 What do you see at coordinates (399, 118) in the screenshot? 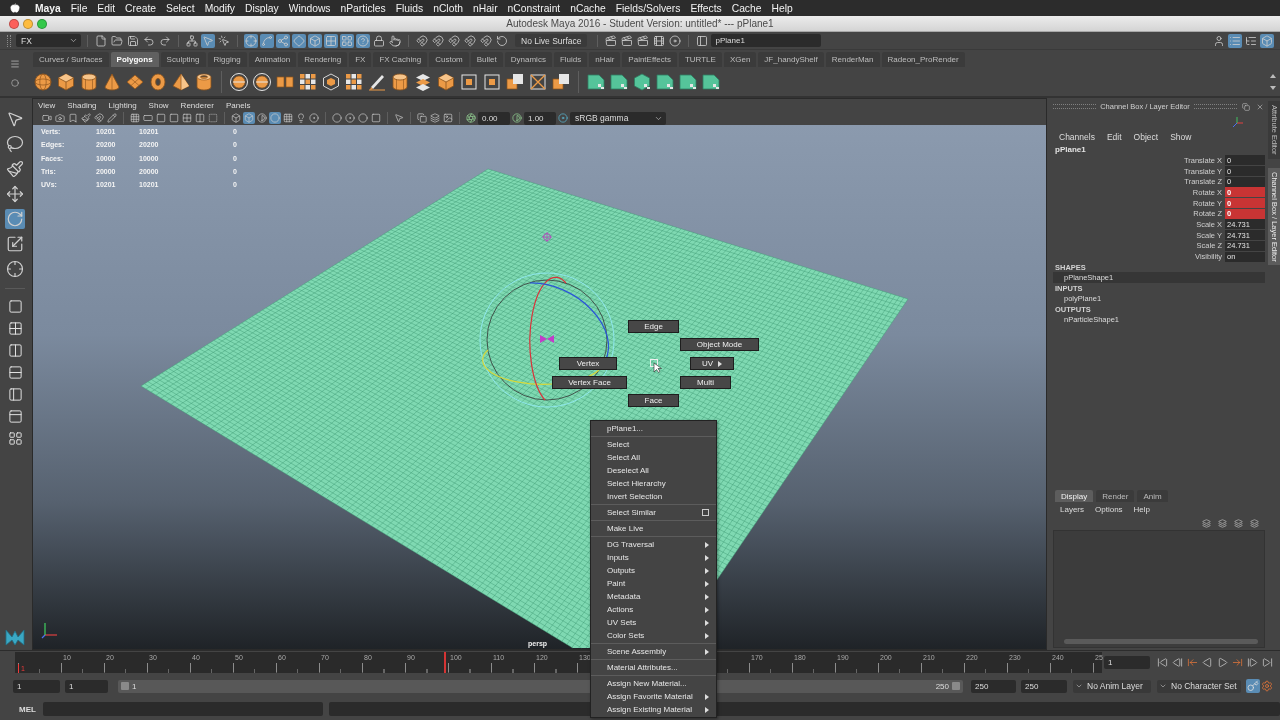
I see `cursor-icon` at bounding box center [399, 118].